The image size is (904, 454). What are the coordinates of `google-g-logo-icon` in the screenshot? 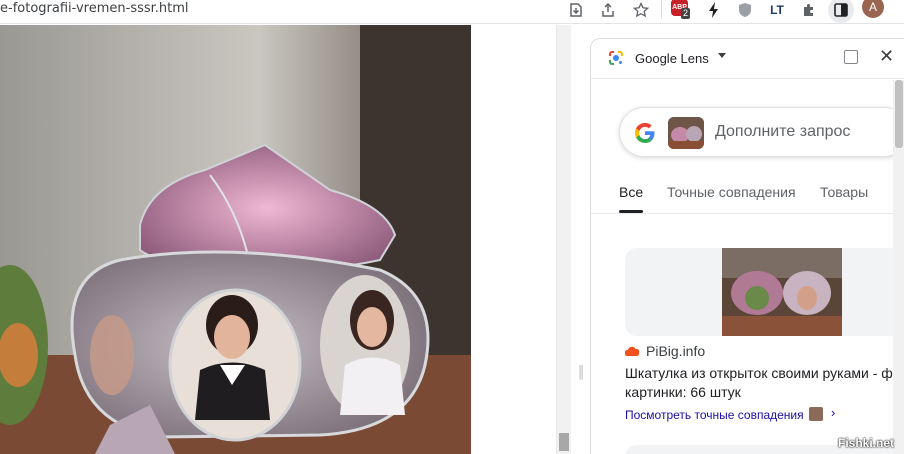 It's located at (645, 133).